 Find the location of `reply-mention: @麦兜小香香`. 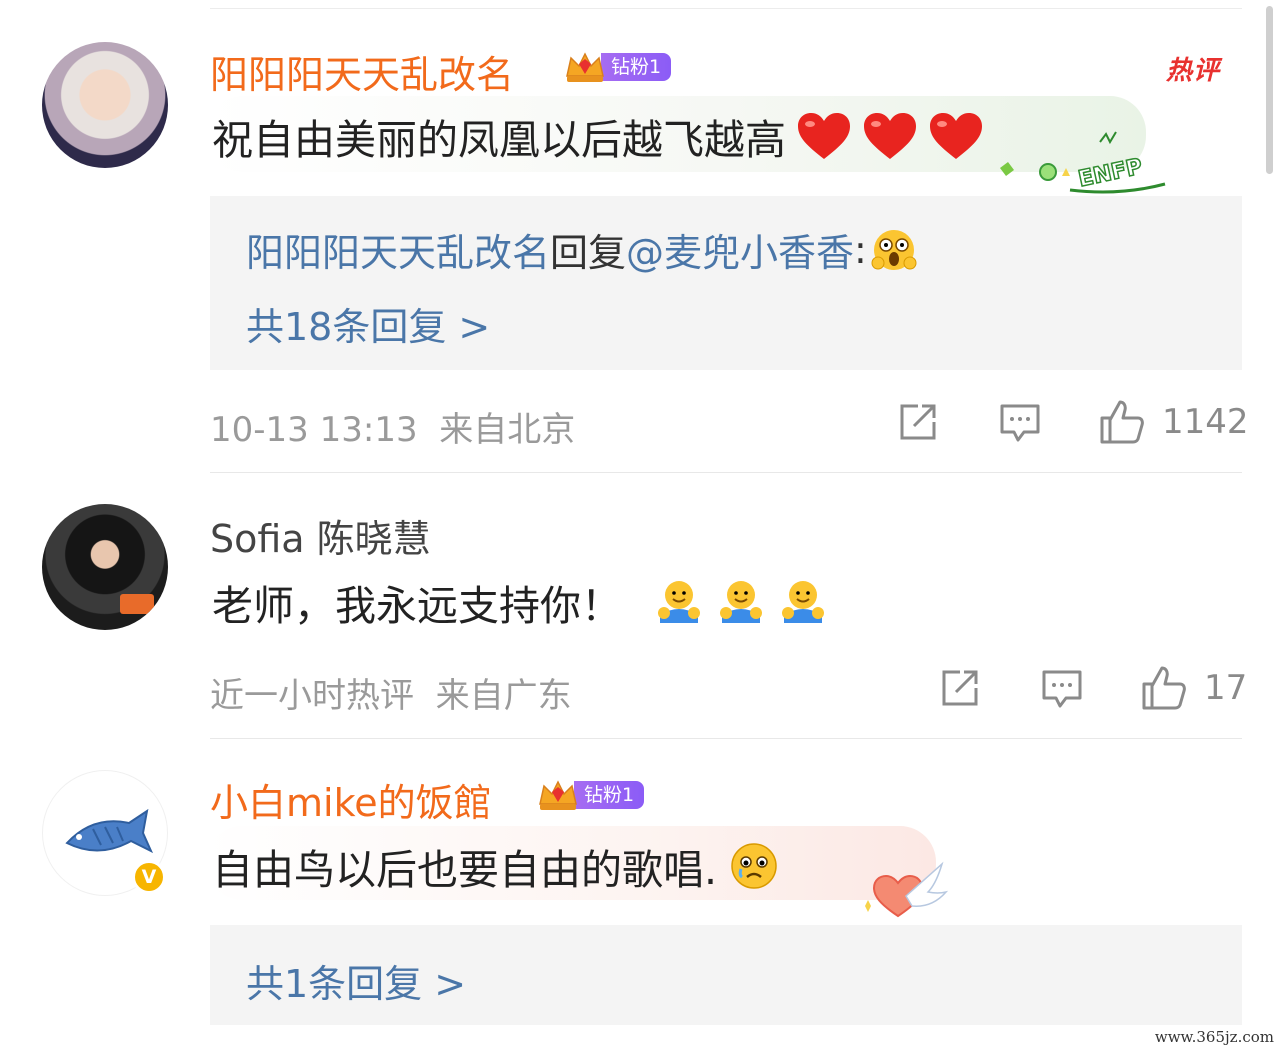

reply-mention: @麦兜小香香 is located at coordinates (740, 249).